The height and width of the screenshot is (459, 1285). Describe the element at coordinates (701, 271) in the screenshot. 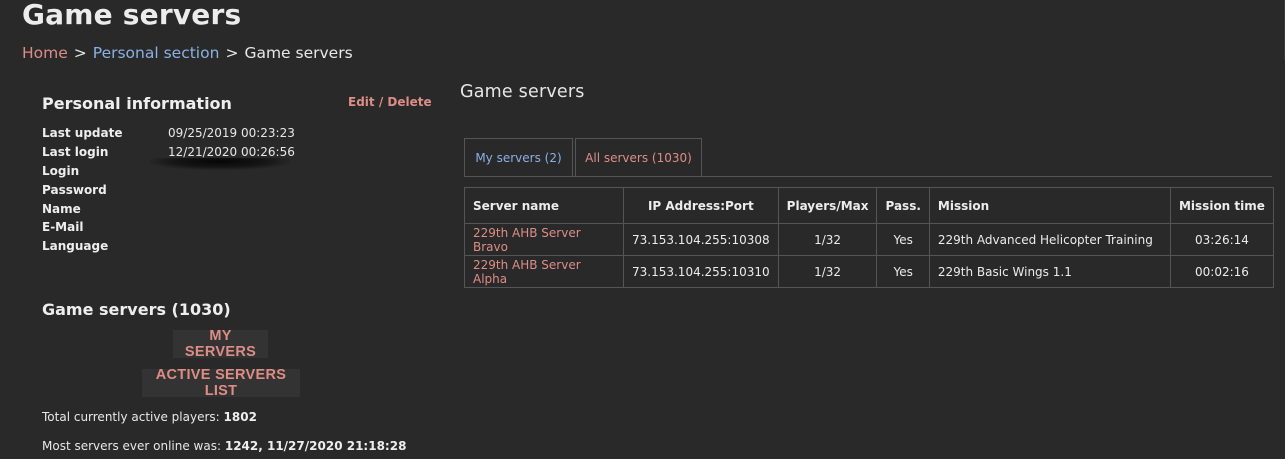

I see `ip-port-cell: 73.153.104.255:10310` at that location.